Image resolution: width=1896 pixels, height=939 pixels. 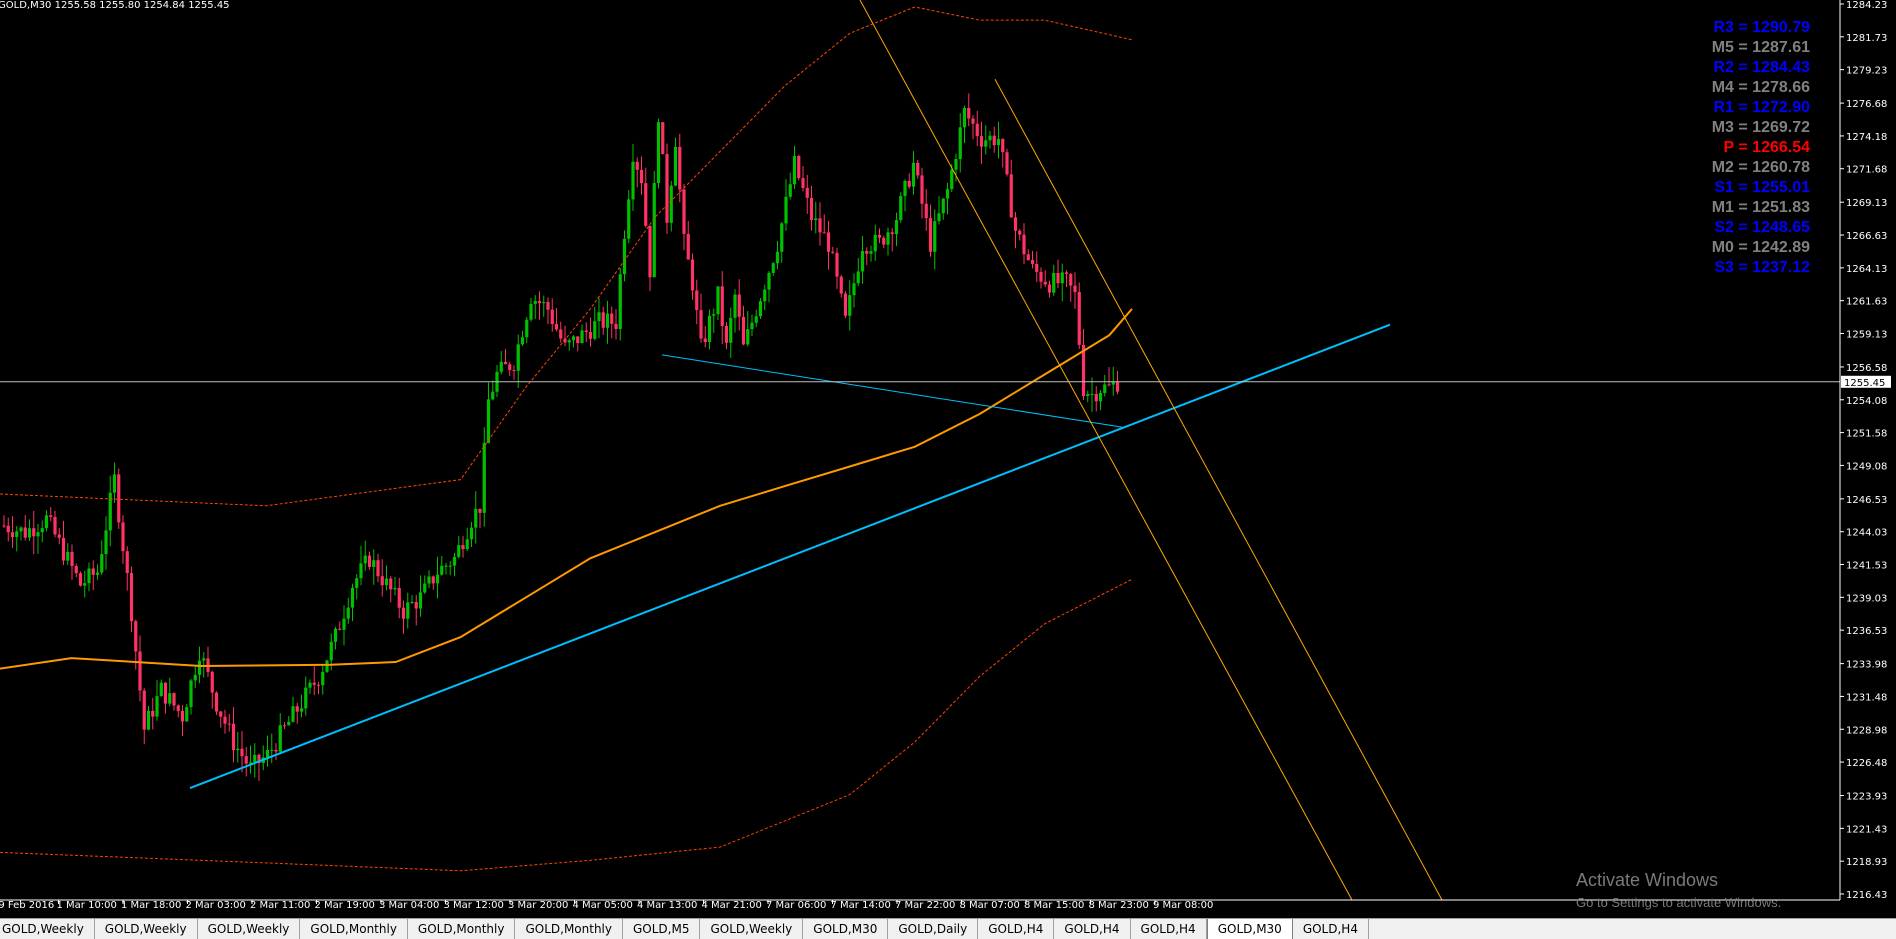 What do you see at coordinates (667, 905) in the screenshot?
I see `time-tick-label: 4 Mar 13:00` at bounding box center [667, 905].